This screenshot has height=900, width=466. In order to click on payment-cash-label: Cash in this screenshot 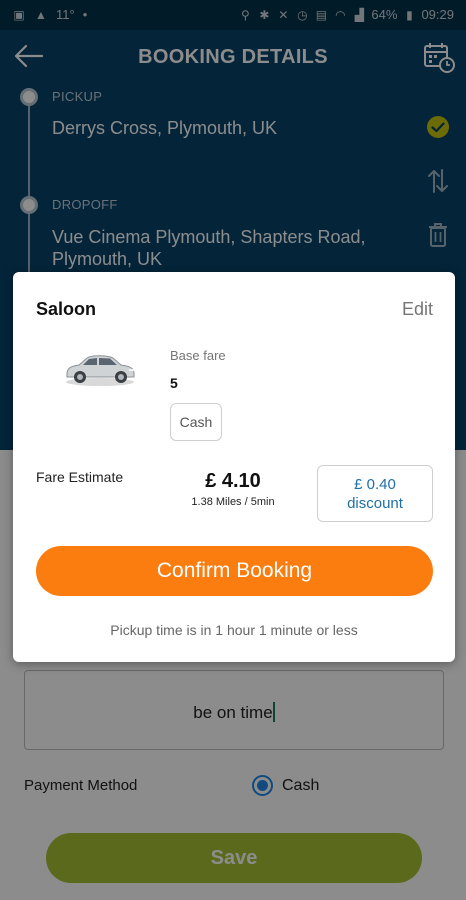, I will do `click(300, 786)`.